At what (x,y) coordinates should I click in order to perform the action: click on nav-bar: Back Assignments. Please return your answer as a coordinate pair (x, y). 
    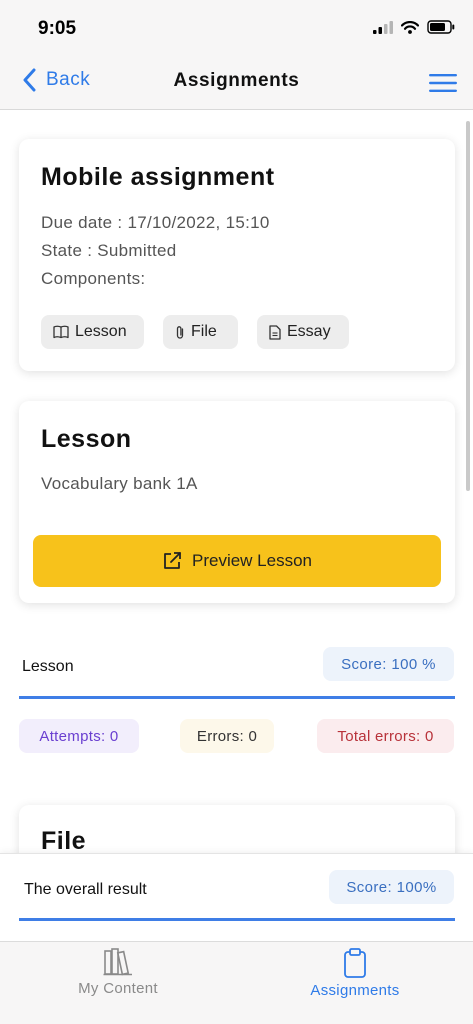
    Looking at the image, I should click on (236, 83).